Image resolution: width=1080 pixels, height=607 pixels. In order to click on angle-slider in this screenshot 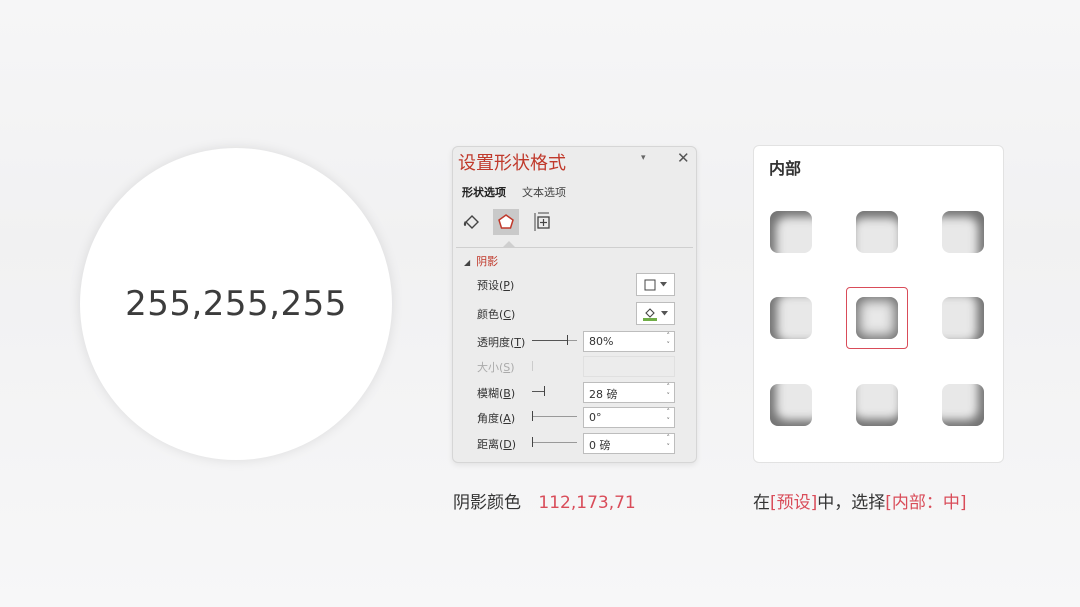, I will do `click(554, 416)`.